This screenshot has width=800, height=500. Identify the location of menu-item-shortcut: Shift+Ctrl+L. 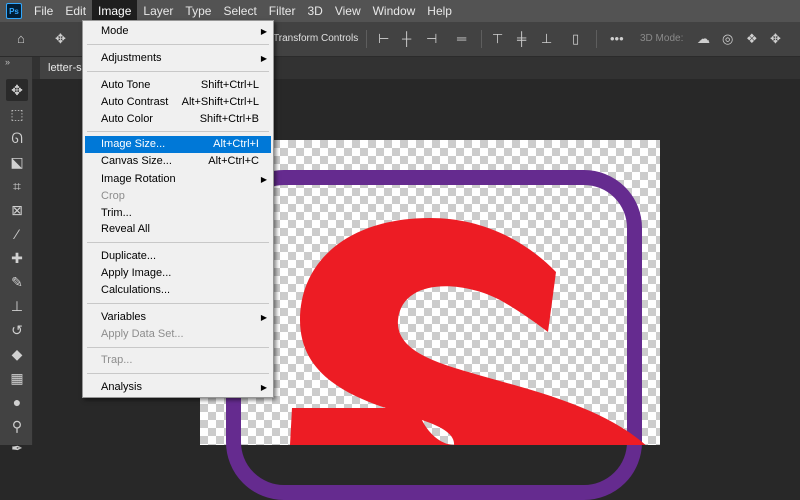
(229, 85).